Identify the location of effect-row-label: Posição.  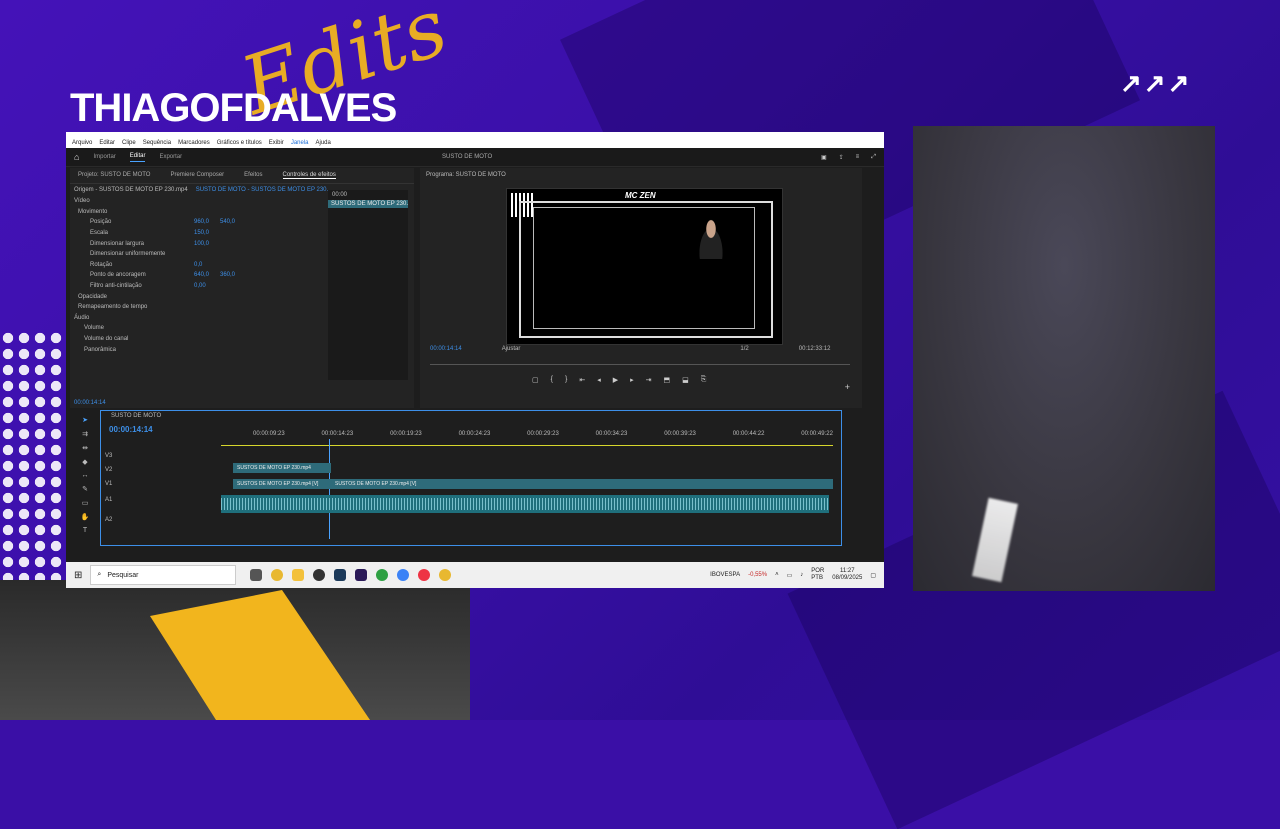
(101, 222).